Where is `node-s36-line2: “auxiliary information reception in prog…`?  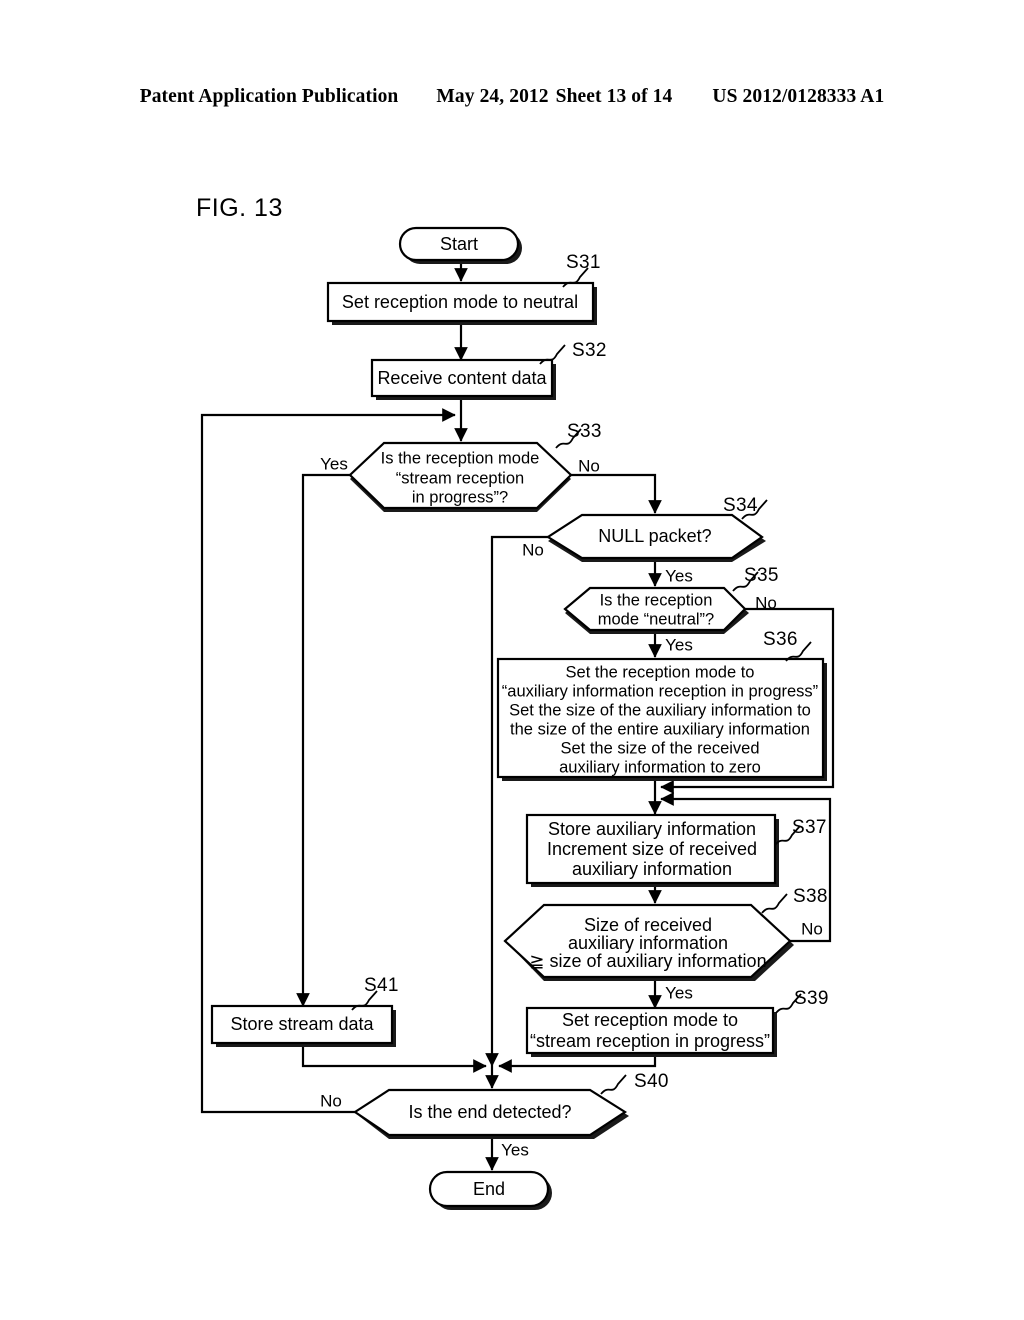
node-s36-line2: “auxiliary information reception in prog… is located at coordinates (660, 691).